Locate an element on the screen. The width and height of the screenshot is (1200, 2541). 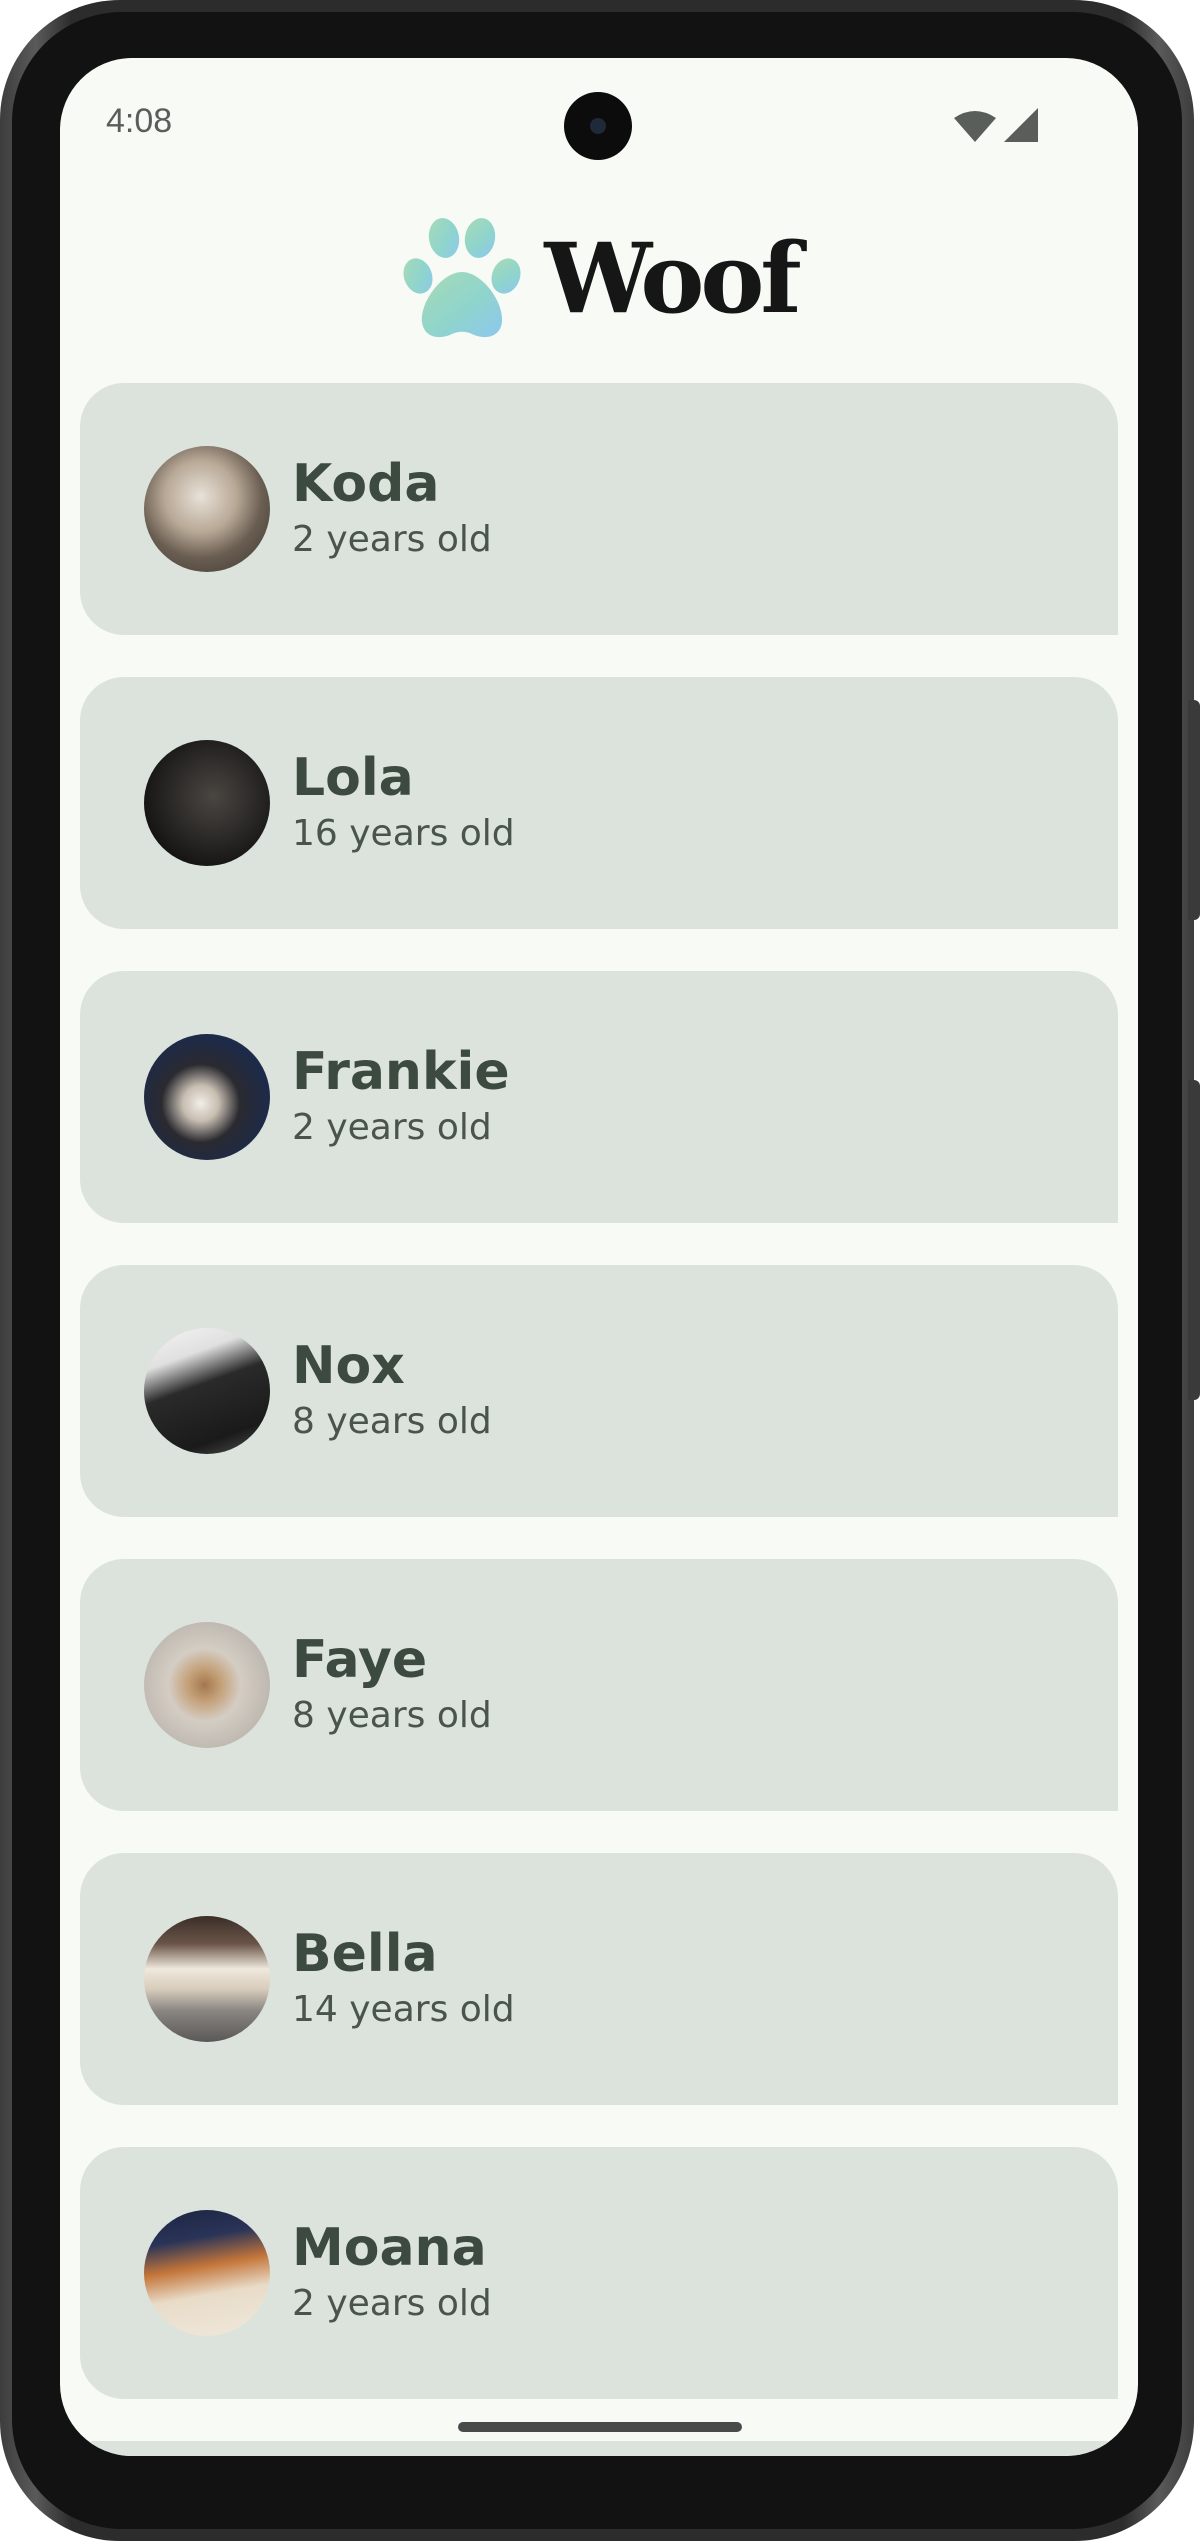
dog-info: Koda 2 years old is located at coordinates (392, 509).